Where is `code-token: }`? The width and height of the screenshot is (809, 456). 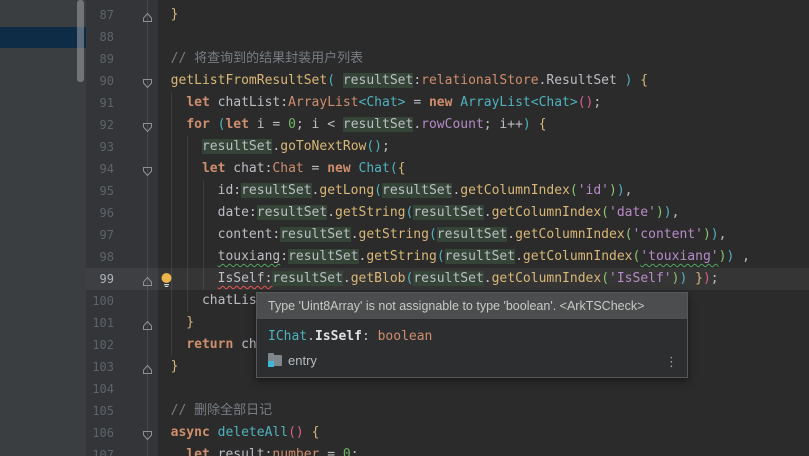 code-token: } is located at coordinates (699, 278).